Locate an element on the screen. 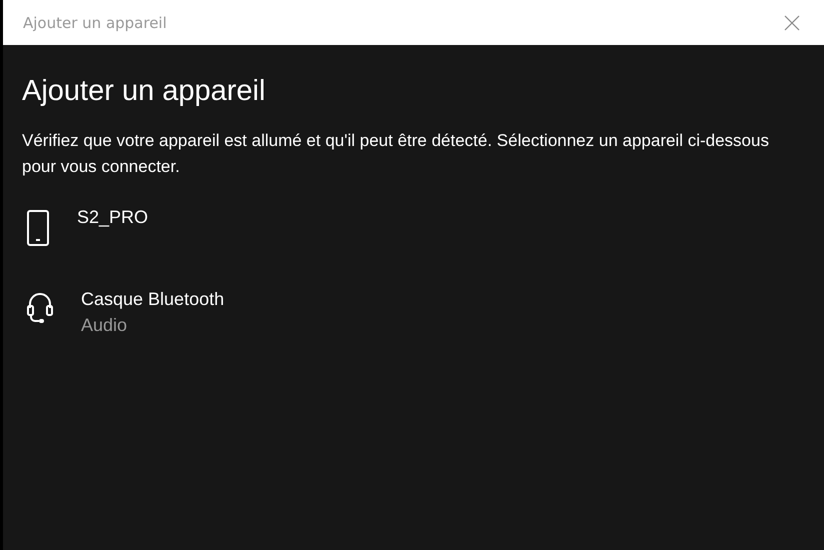 This screenshot has height=550, width=824. instructions-text: Vérifiez que votre appareil est allumé et qu'il peut être détecté. Sélectionnez un appareil ci-dessous pour vous connecter. is located at coordinates (396, 154).